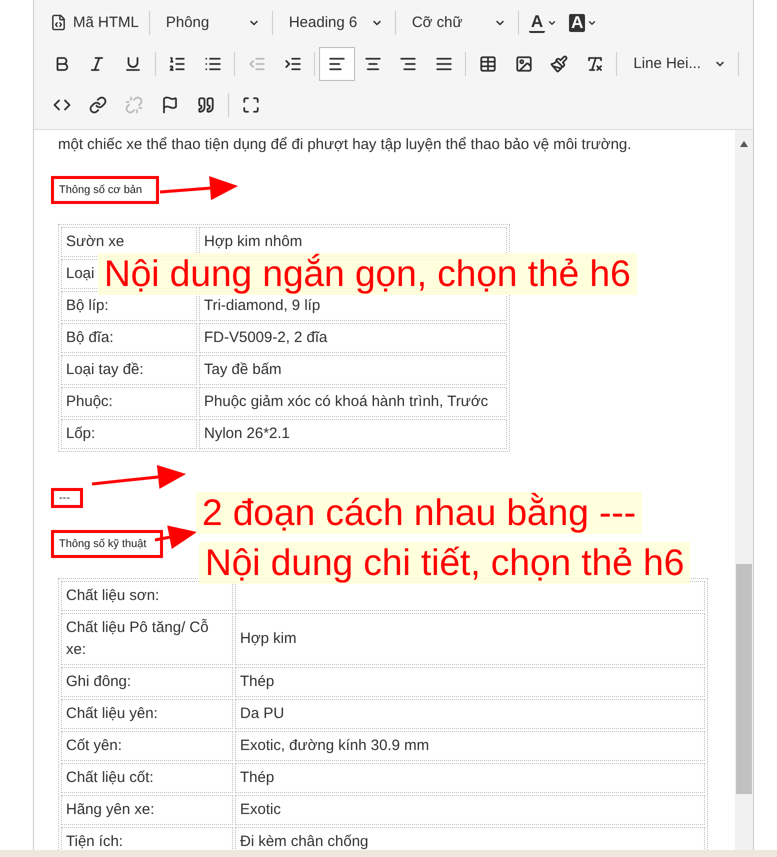 This screenshot has height=857, width=777. I want to click on dropdown: Phông, so click(211, 23).